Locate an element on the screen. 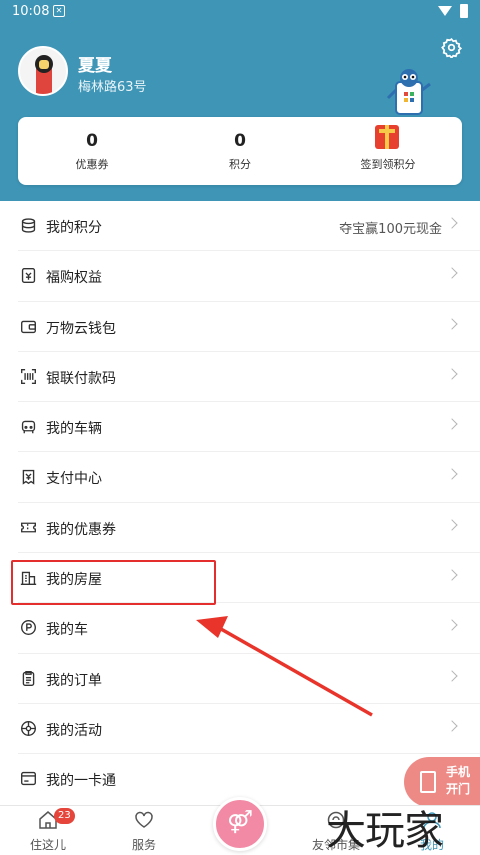 The width and height of the screenshot is (480, 855). order-icon is located at coordinates (28, 678).